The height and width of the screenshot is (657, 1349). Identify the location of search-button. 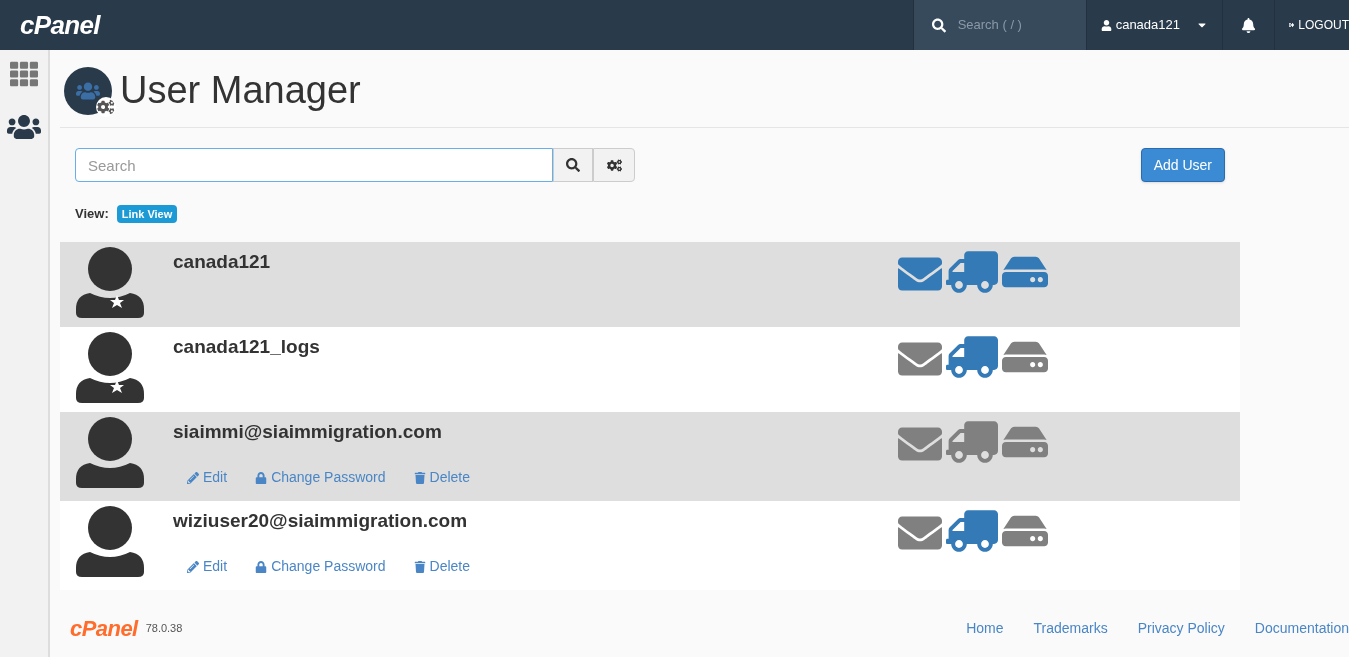
(573, 165).